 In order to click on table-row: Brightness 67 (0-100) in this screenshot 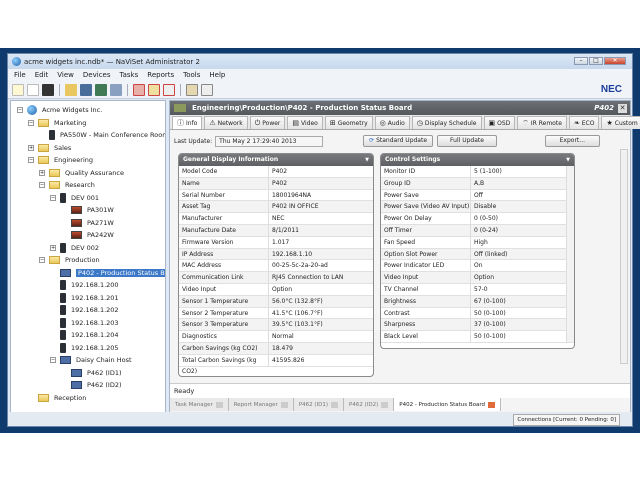, I will do `click(477, 301)`.